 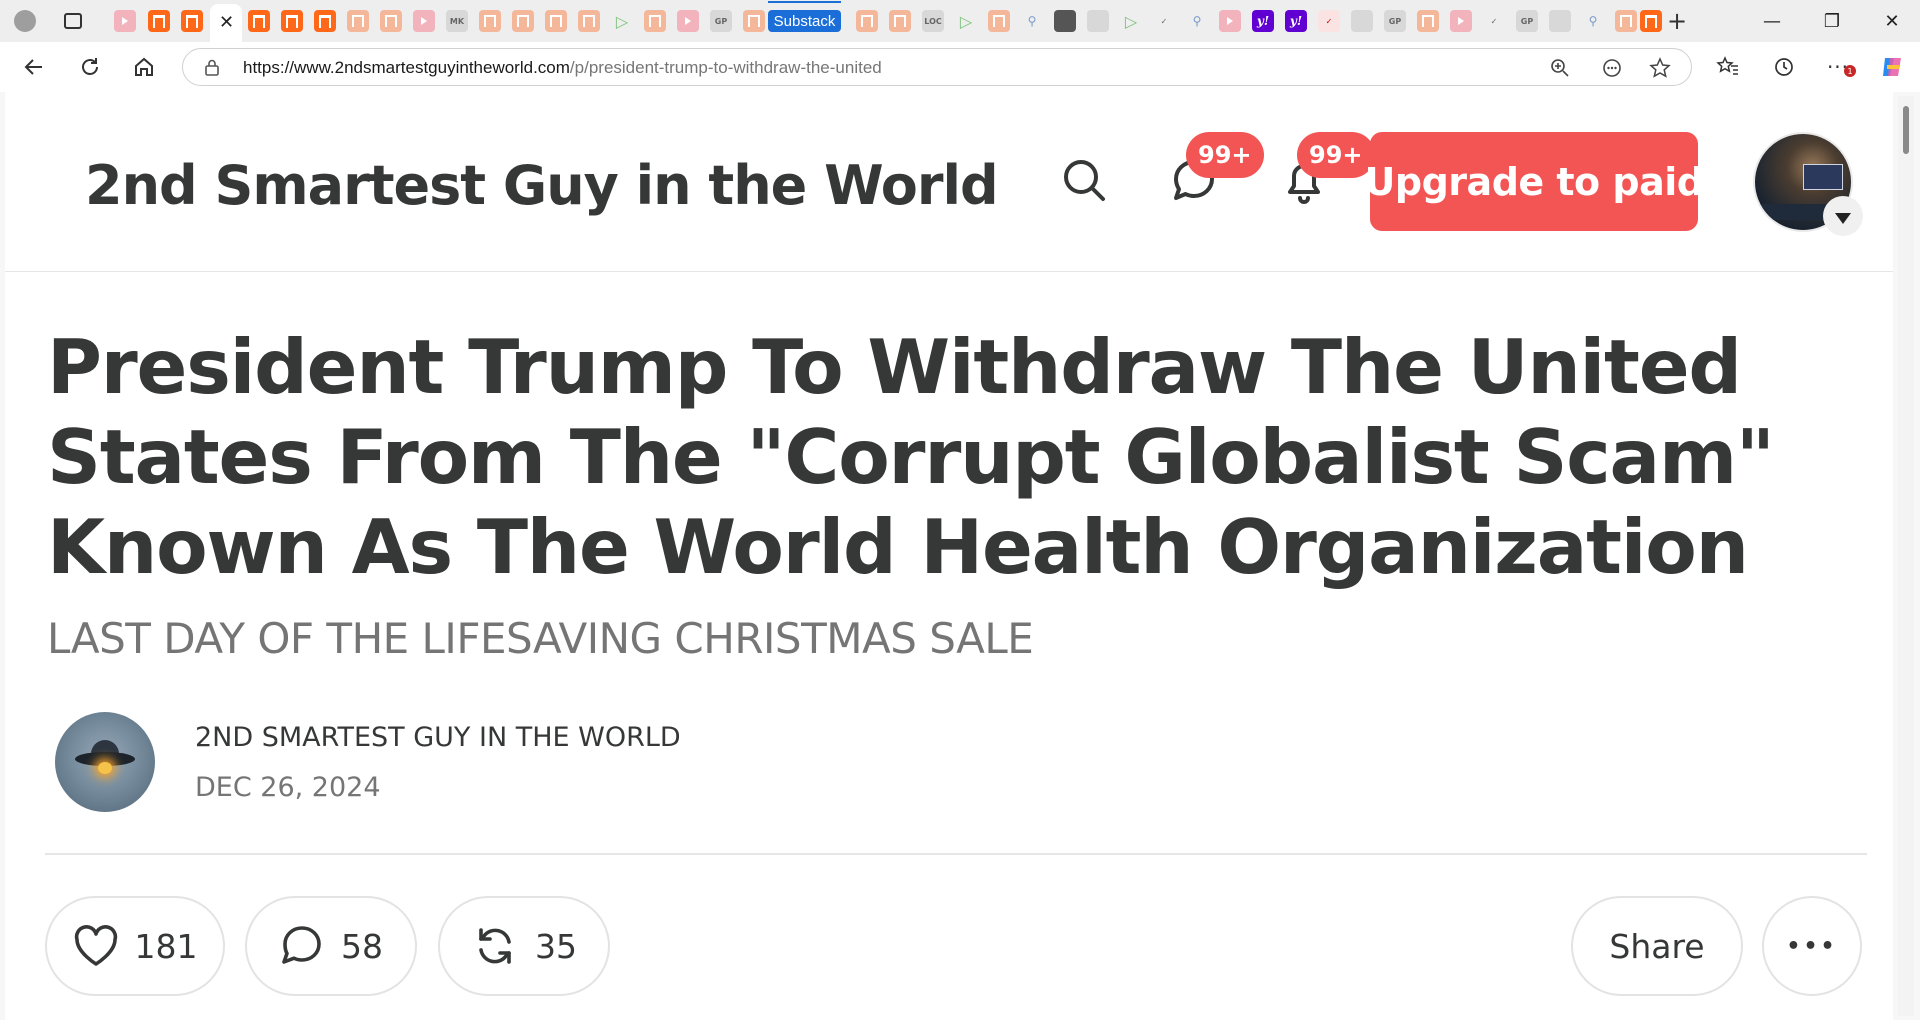 What do you see at coordinates (524, 946) in the screenshot?
I see `restack-button: 35` at bounding box center [524, 946].